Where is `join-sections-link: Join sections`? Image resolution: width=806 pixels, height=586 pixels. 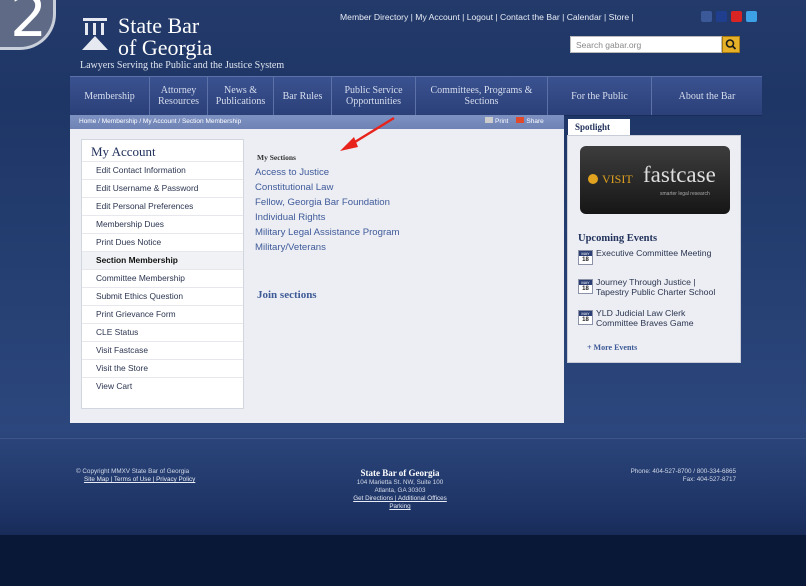
join-sections-link: Join sections is located at coordinates (287, 295).